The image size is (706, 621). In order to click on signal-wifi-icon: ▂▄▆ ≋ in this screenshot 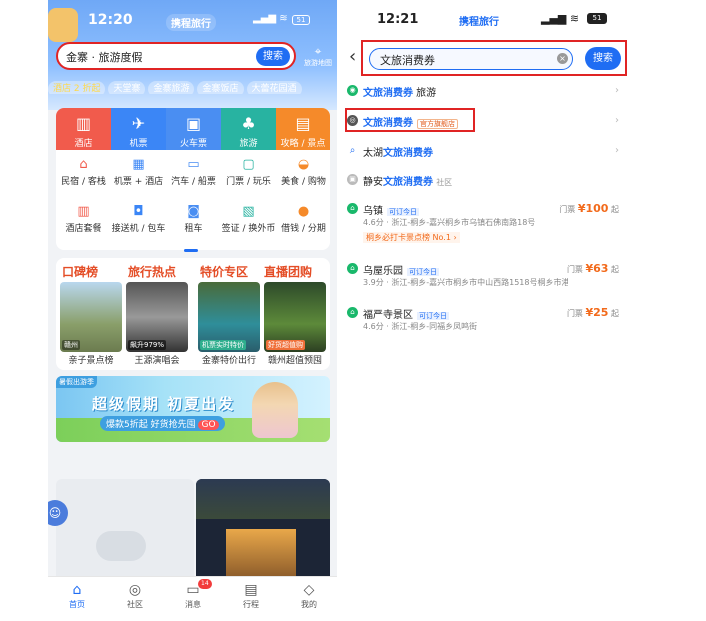, I will do `click(560, 18)`.